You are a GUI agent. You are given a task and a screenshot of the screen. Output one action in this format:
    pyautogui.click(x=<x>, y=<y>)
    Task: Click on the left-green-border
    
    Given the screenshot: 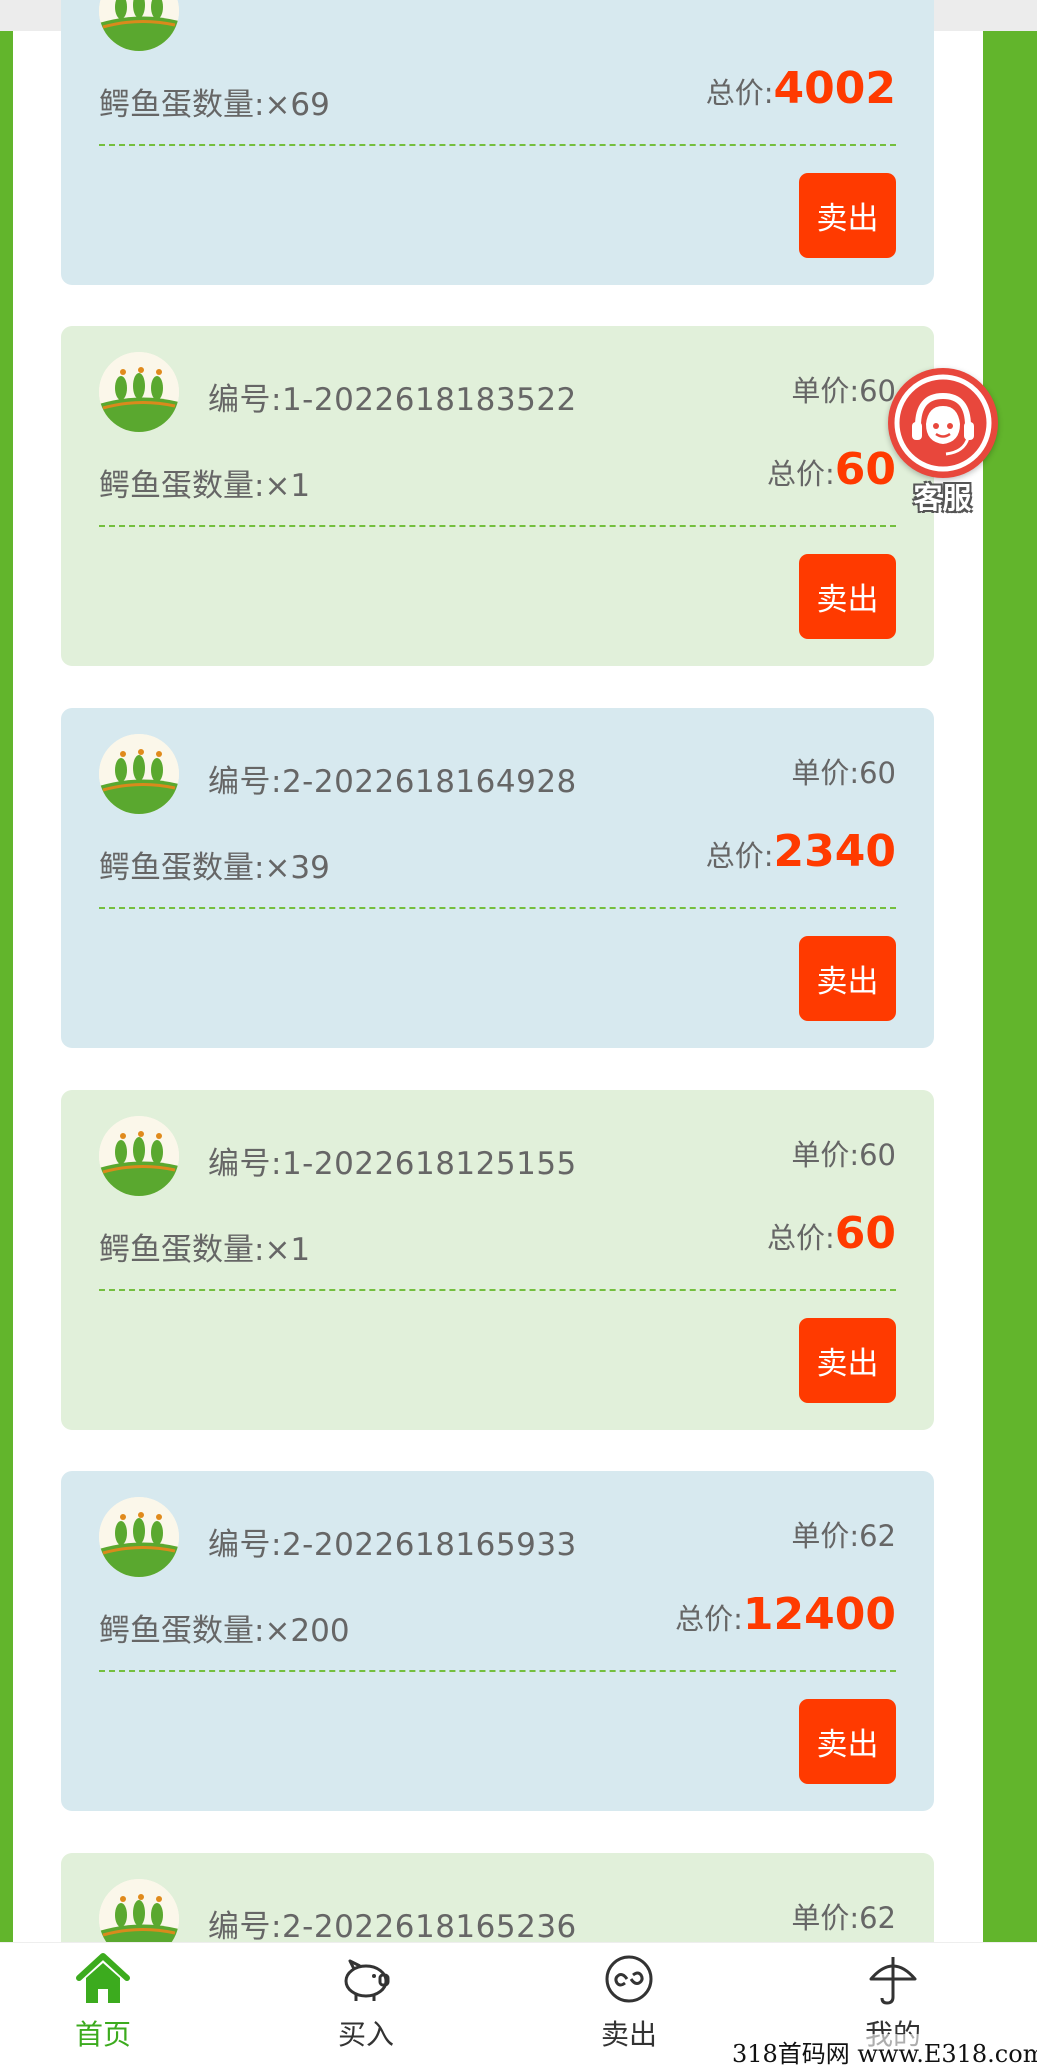 What is the action you would take?
    pyautogui.click(x=6, y=986)
    